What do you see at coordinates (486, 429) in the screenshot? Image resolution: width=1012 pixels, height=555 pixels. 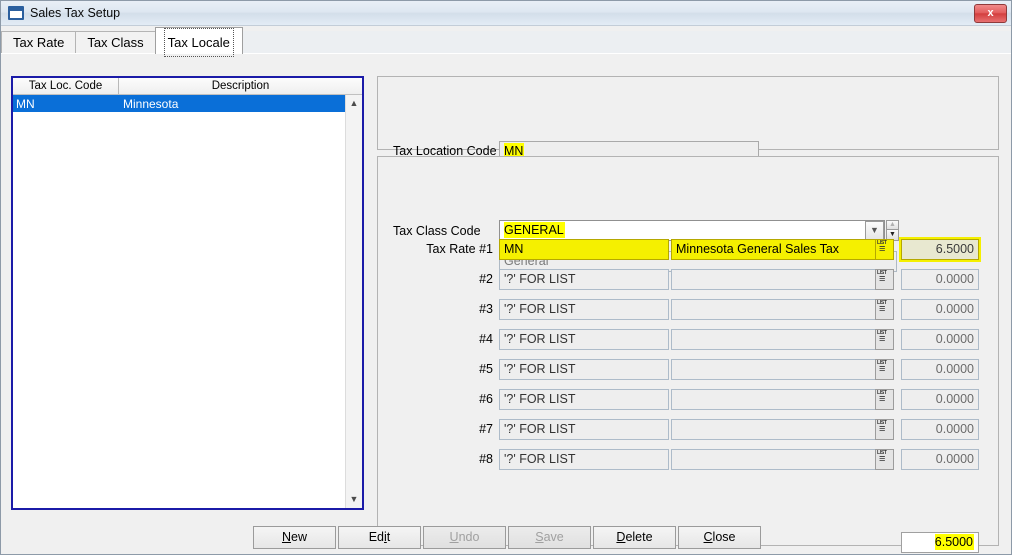 I see `tax-rate-label-7: #7` at bounding box center [486, 429].